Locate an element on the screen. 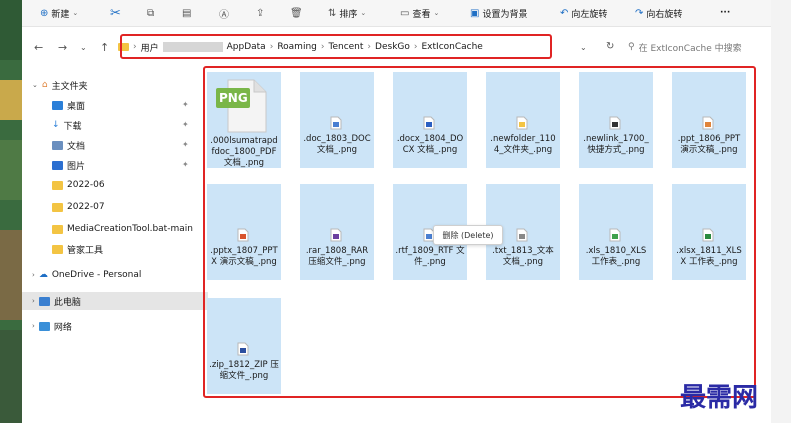  computer-icon is located at coordinates (44, 301).